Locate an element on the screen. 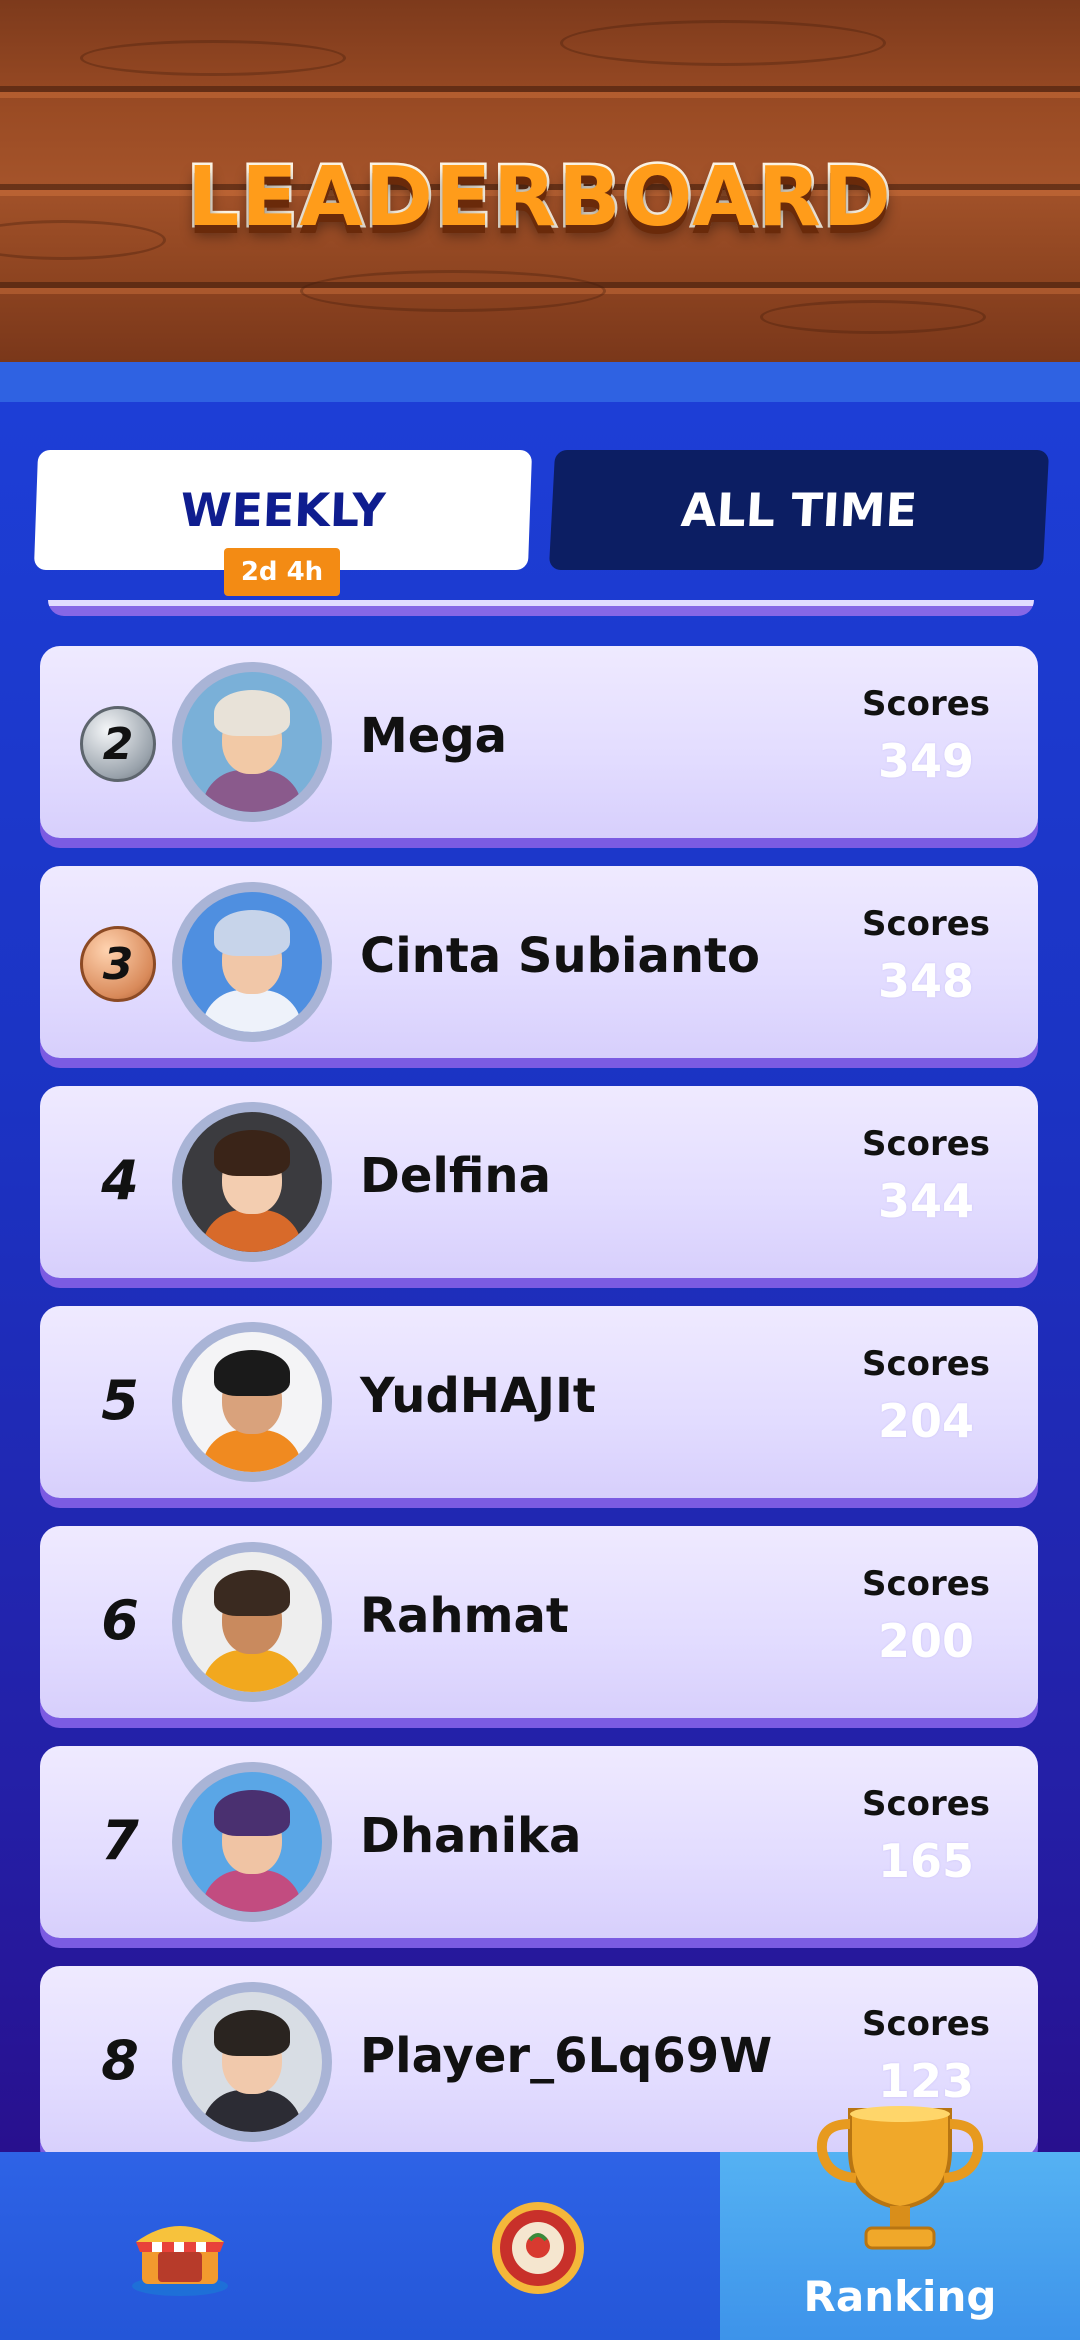 This screenshot has width=1080, height=2340. rank-number: 5 is located at coordinates (120, 1400).